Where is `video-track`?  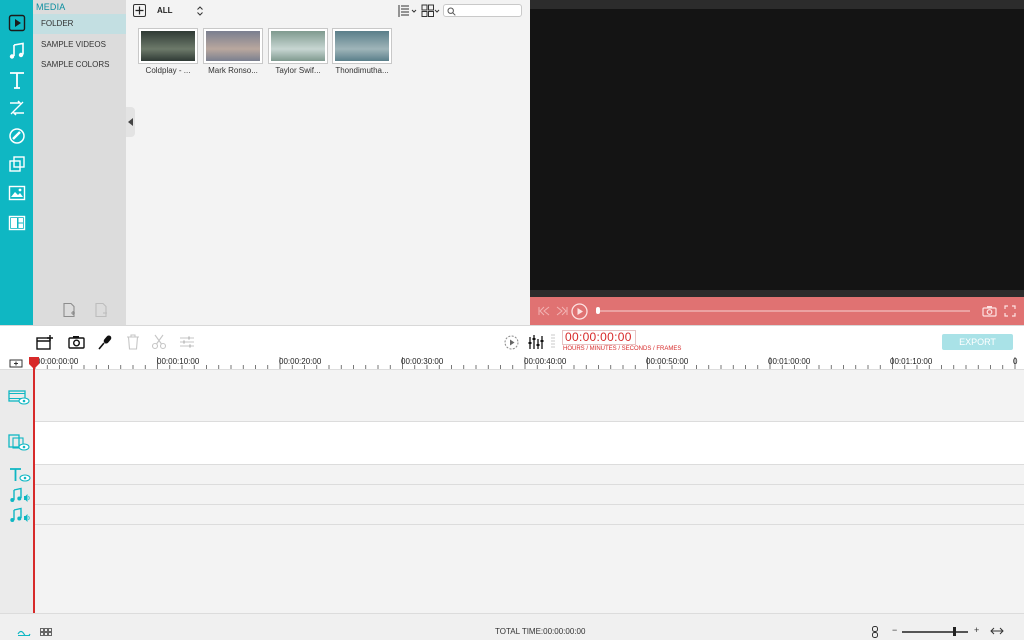 video-track is located at coordinates (528, 396).